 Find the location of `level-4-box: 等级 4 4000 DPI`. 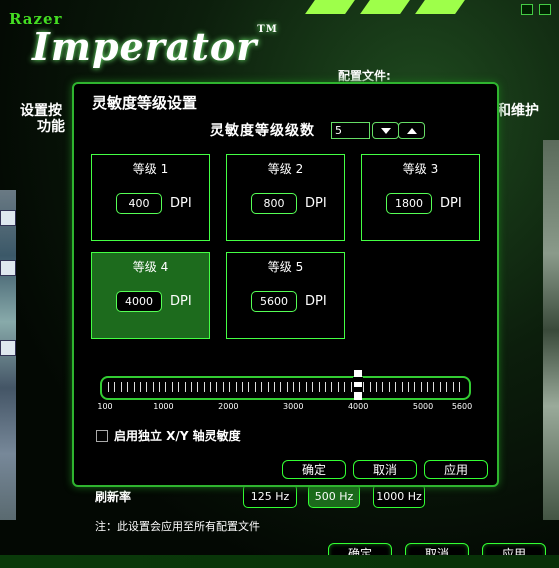

level-4-box: 等级 4 4000 DPI is located at coordinates (150, 295).